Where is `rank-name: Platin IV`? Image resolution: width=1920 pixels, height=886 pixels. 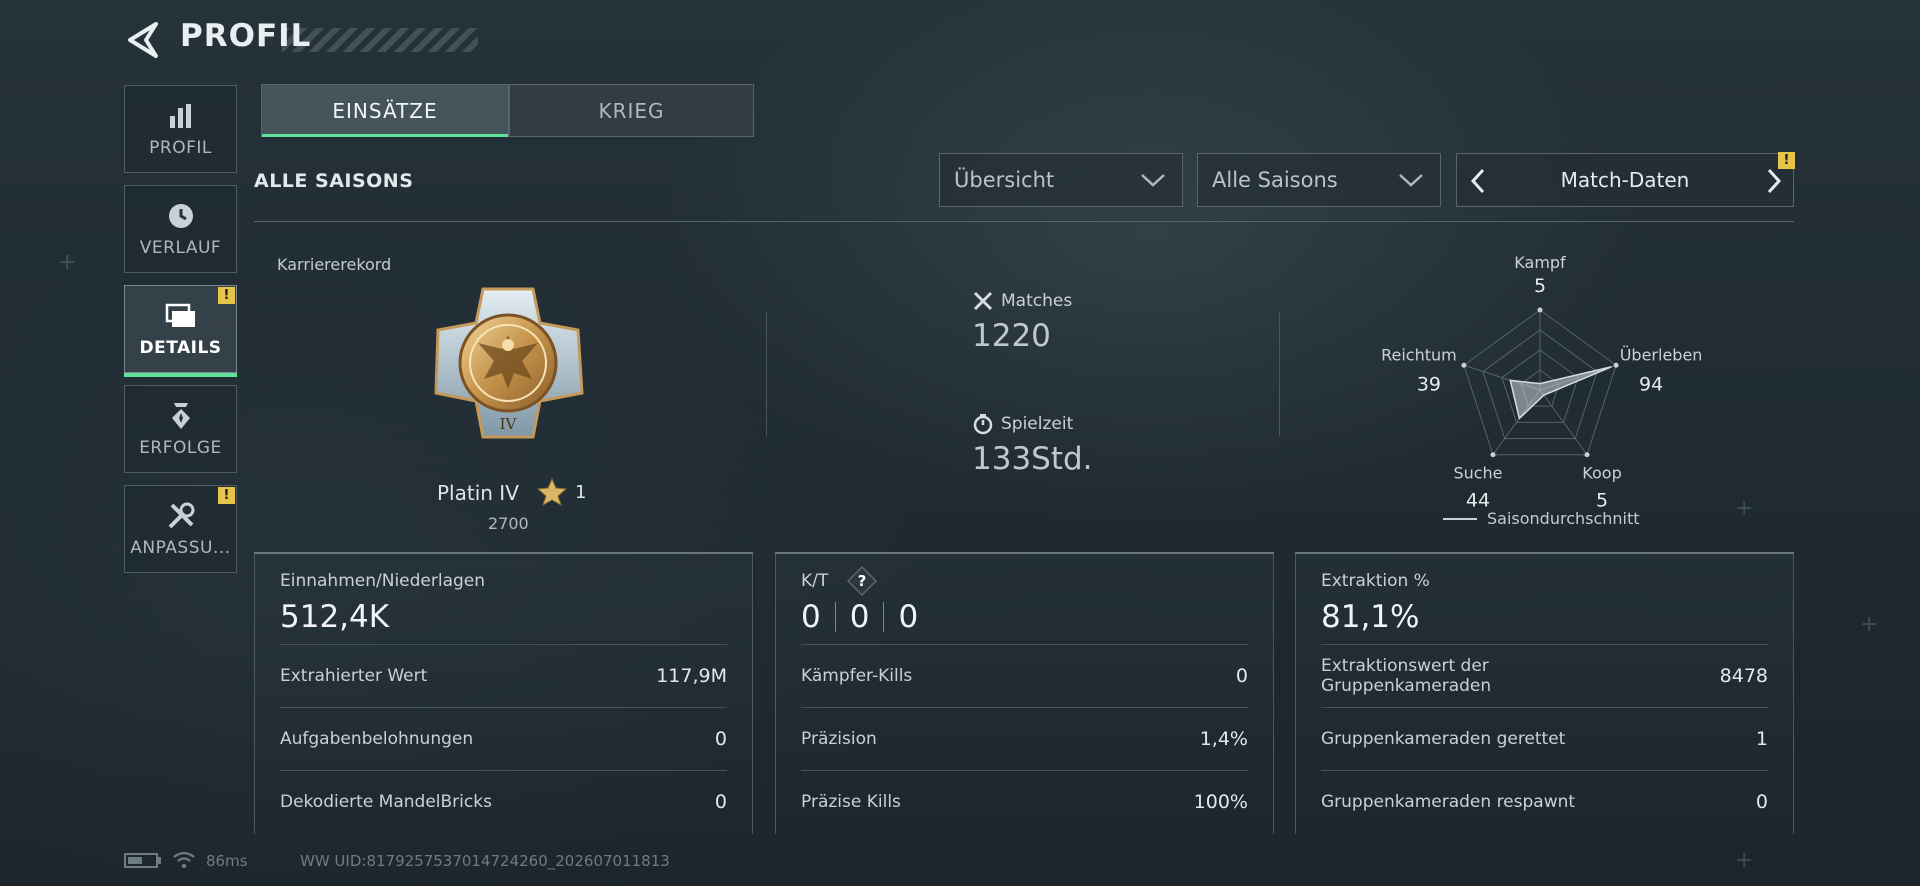 rank-name: Platin IV is located at coordinates (478, 493).